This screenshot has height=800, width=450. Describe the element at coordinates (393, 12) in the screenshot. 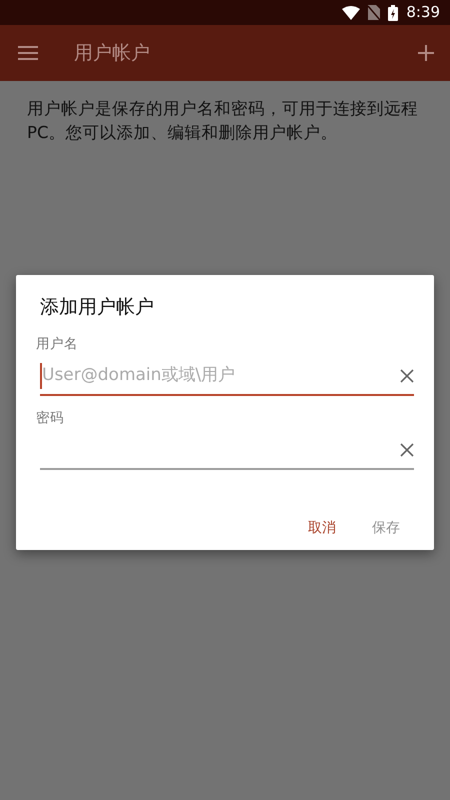

I see `battery-charging-icon` at that location.